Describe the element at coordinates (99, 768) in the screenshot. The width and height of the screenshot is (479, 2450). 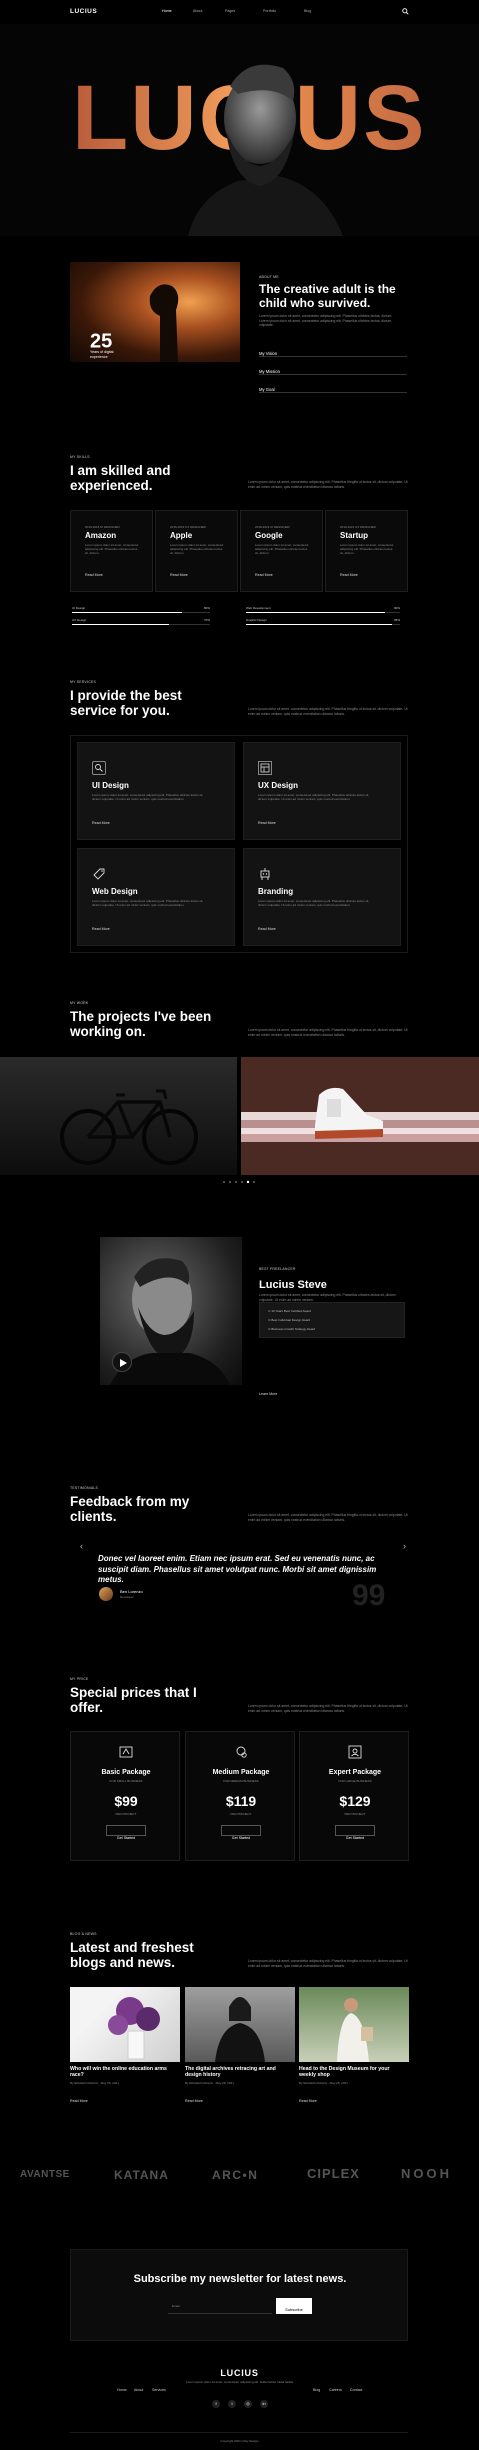
I see `magnifier-icon` at that location.